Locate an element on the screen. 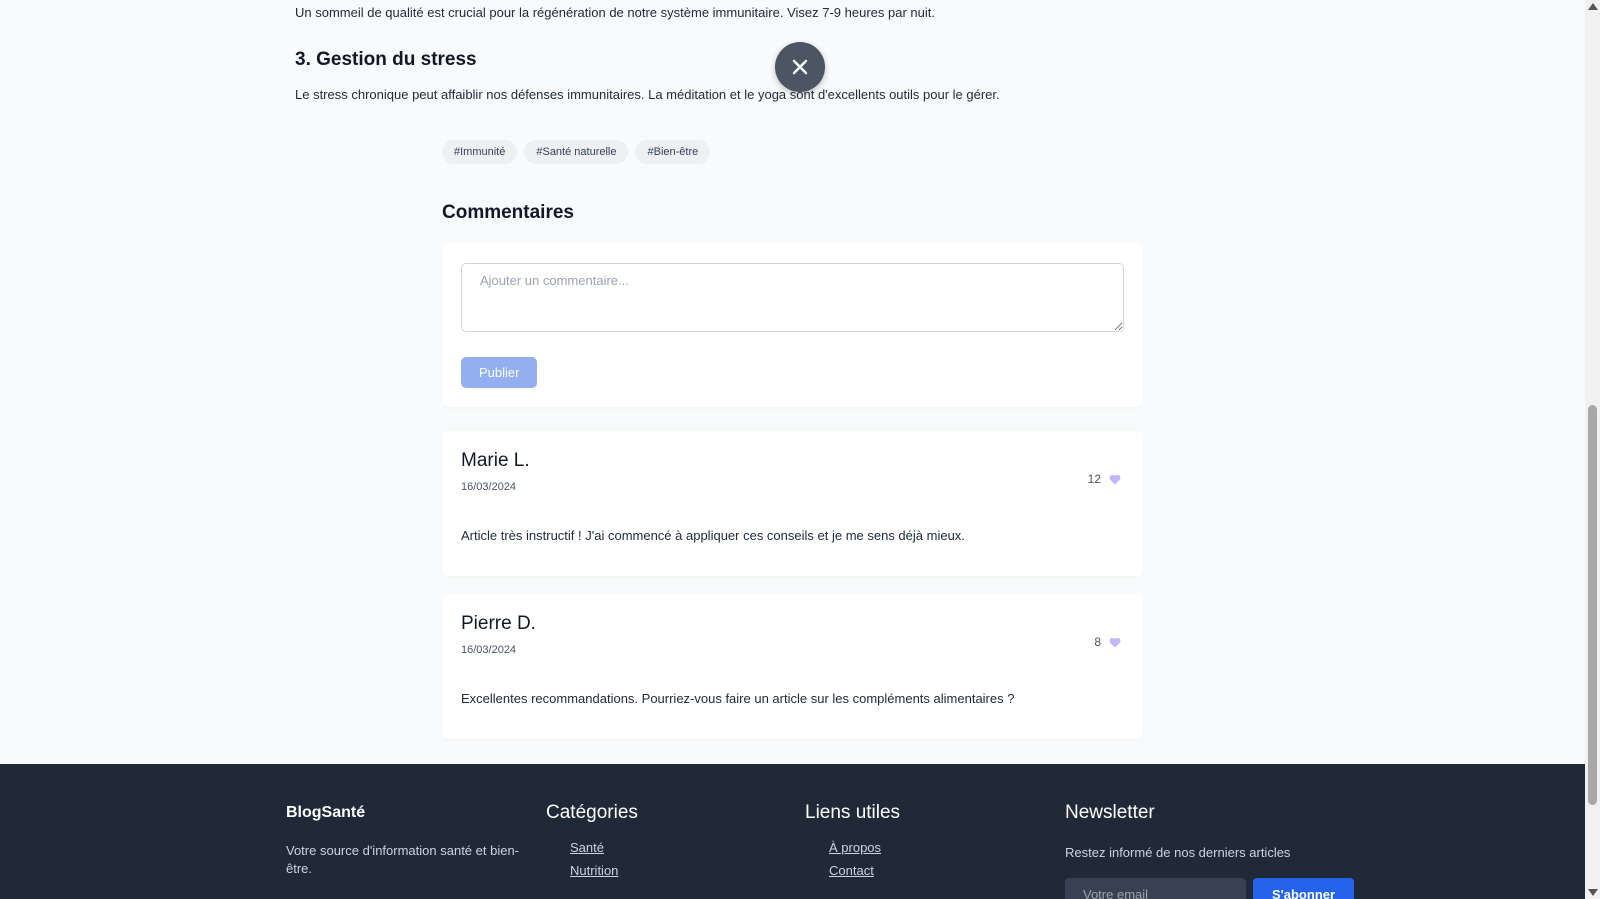 The width and height of the screenshot is (1600, 899). close-icon is located at coordinates (800, 67).